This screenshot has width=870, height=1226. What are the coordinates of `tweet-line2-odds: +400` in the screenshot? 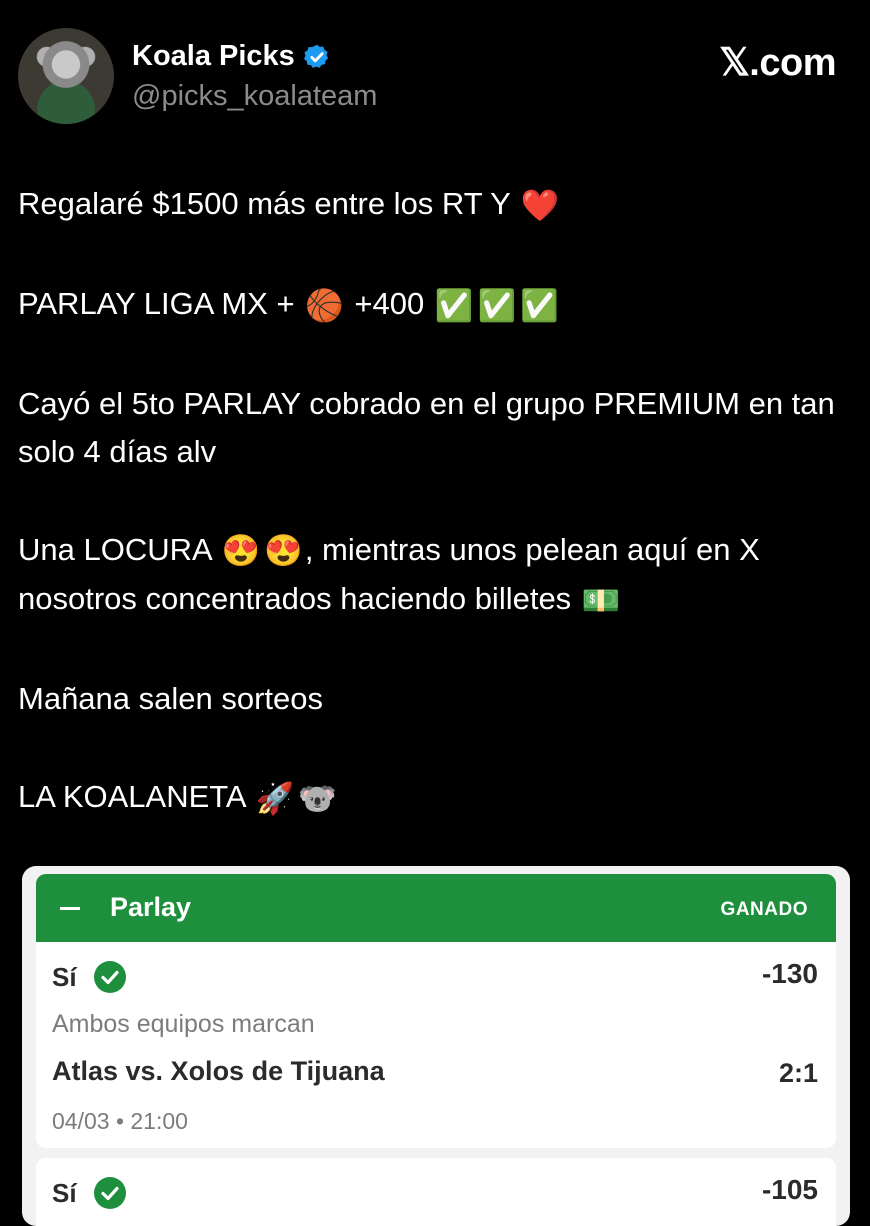 It's located at (389, 303).